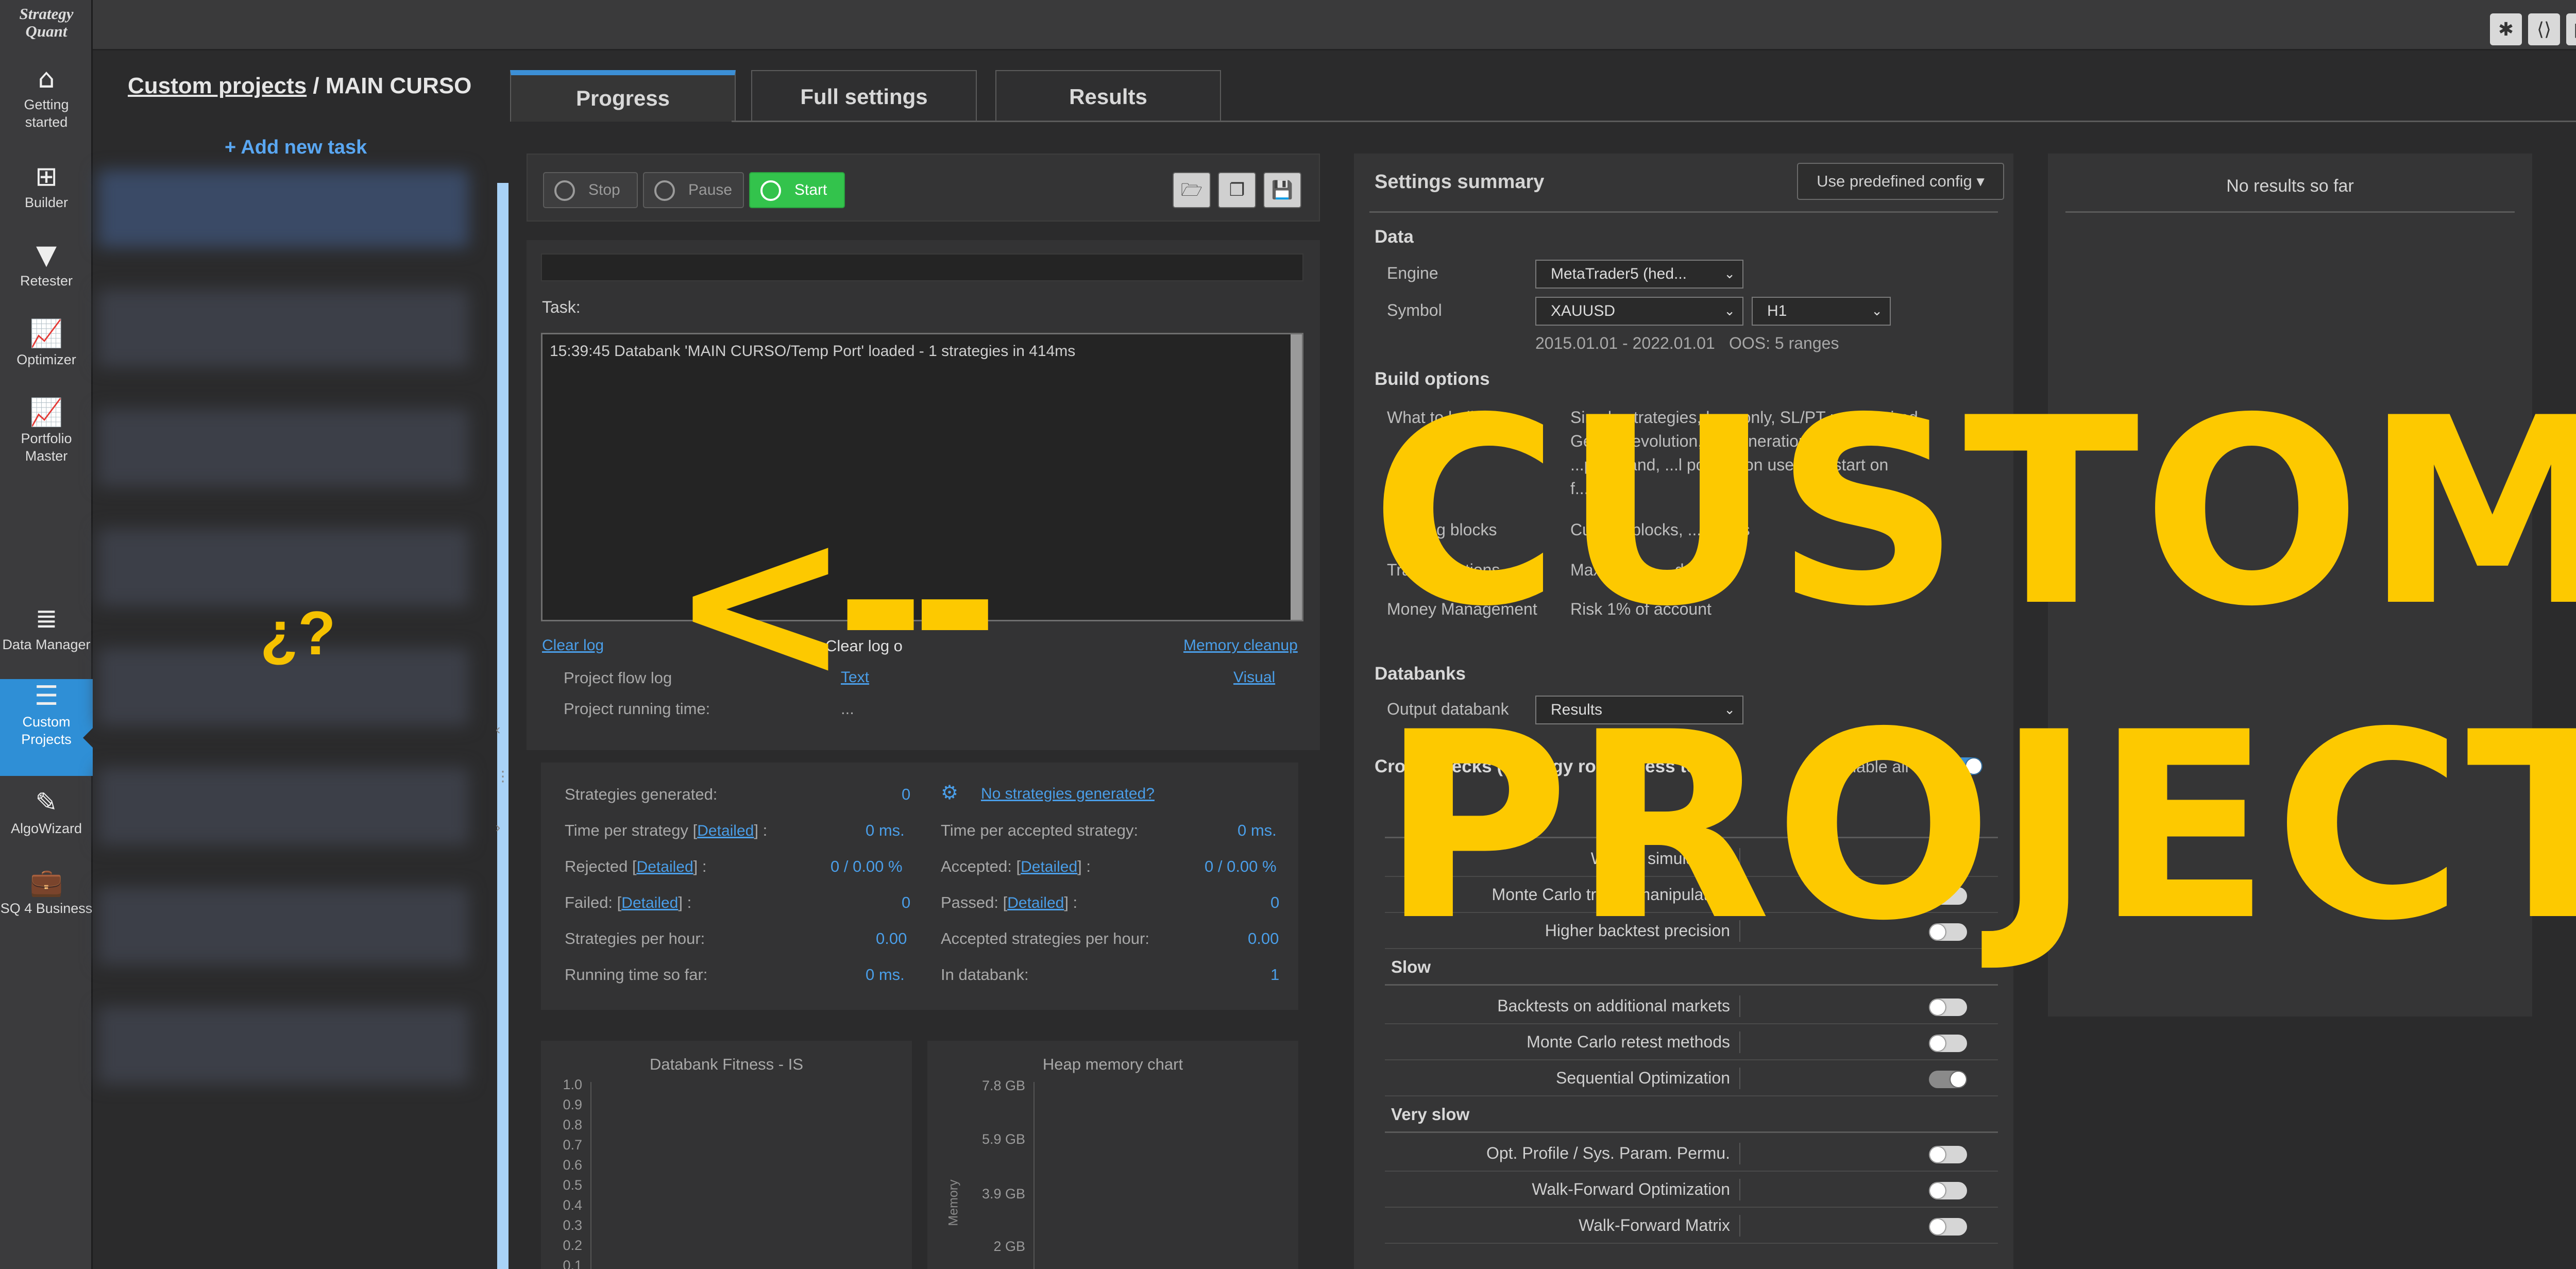 The image size is (2576, 1269). I want to click on arrow-annotation: <--, so click(835, 603).